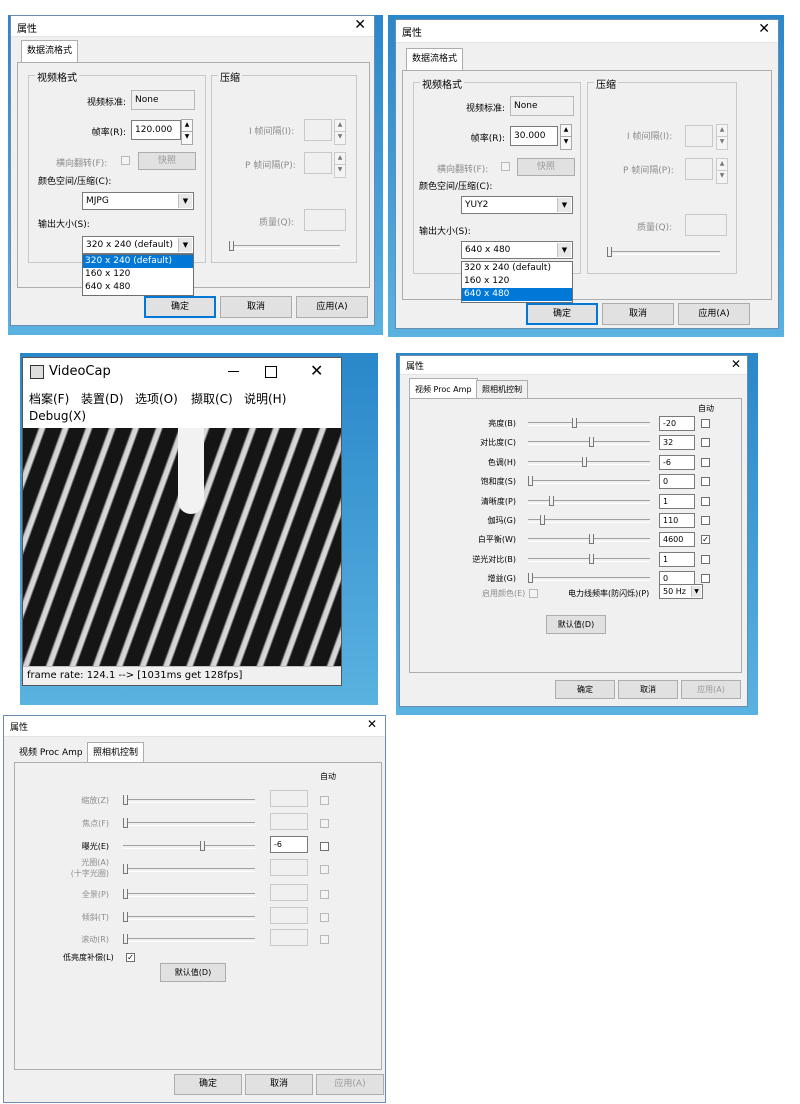 This screenshot has width=800, height=1104. What do you see at coordinates (517, 250) in the screenshot?
I see `output-size-select: 640 x 480 ▼` at bounding box center [517, 250].